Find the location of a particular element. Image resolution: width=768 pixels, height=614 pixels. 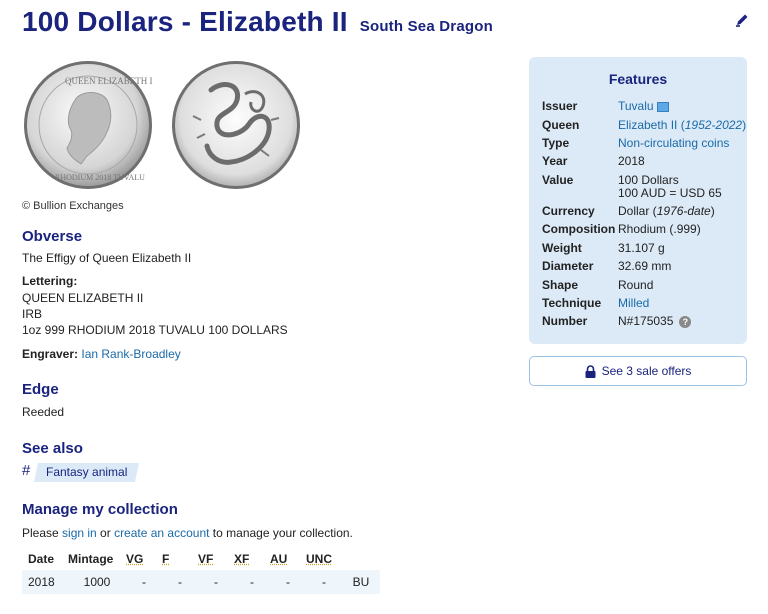

pencil-icon is located at coordinates (742, 20).